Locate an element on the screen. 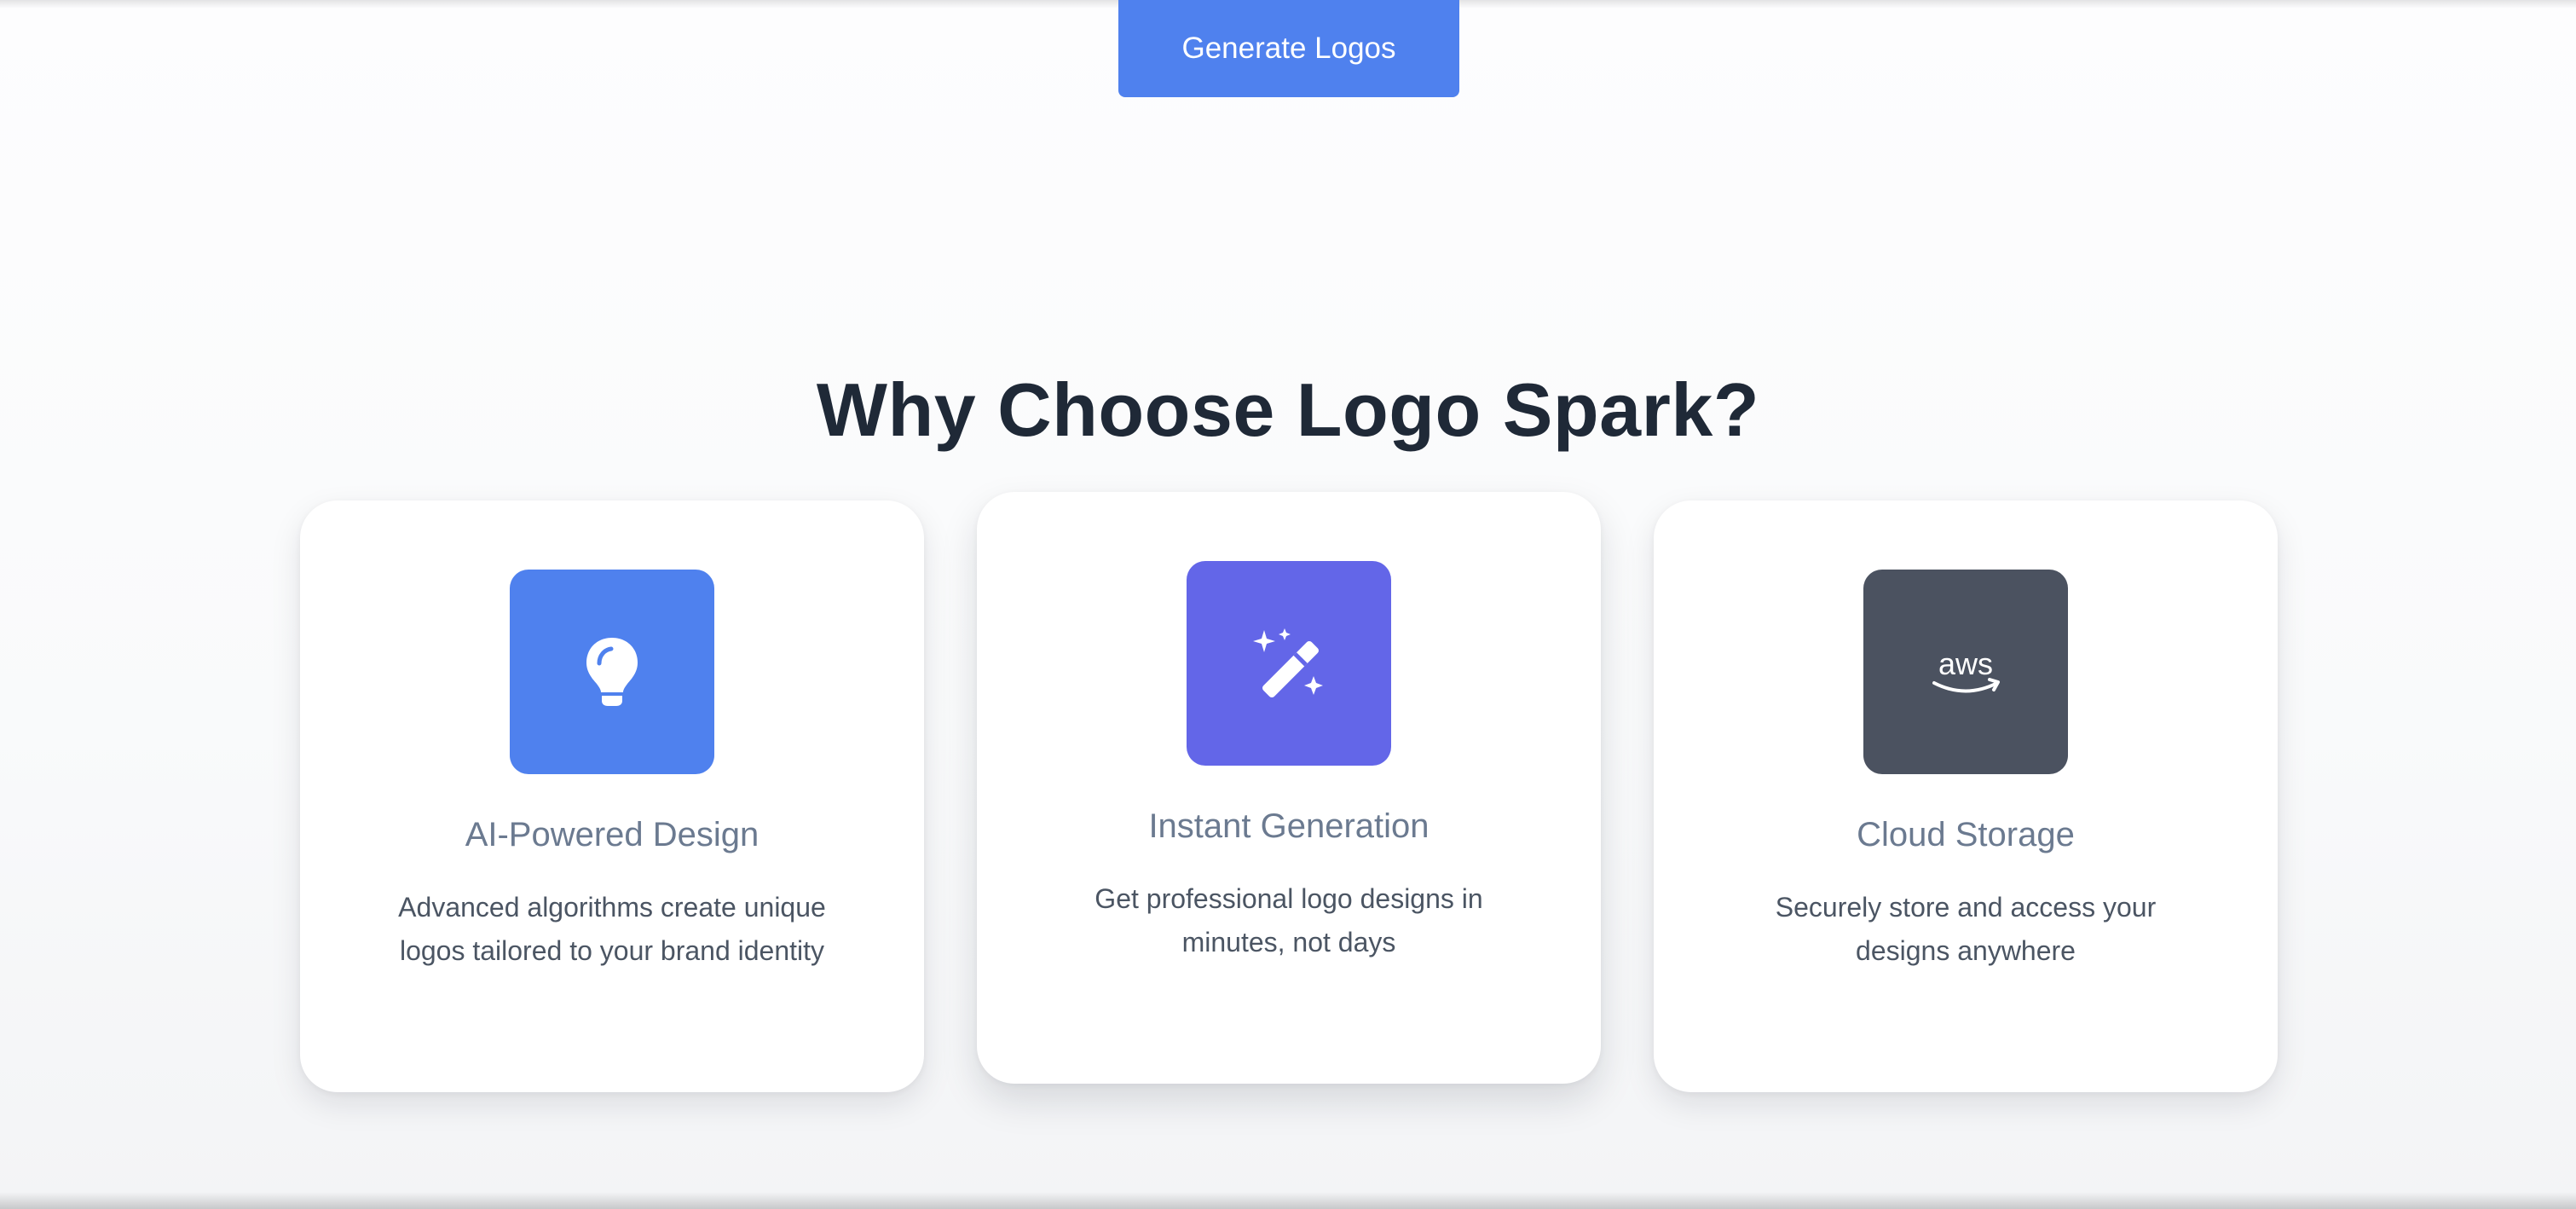 This screenshot has height=1209, width=2576. generate-logos-button: Generate Logos is located at coordinates (1288, 48).